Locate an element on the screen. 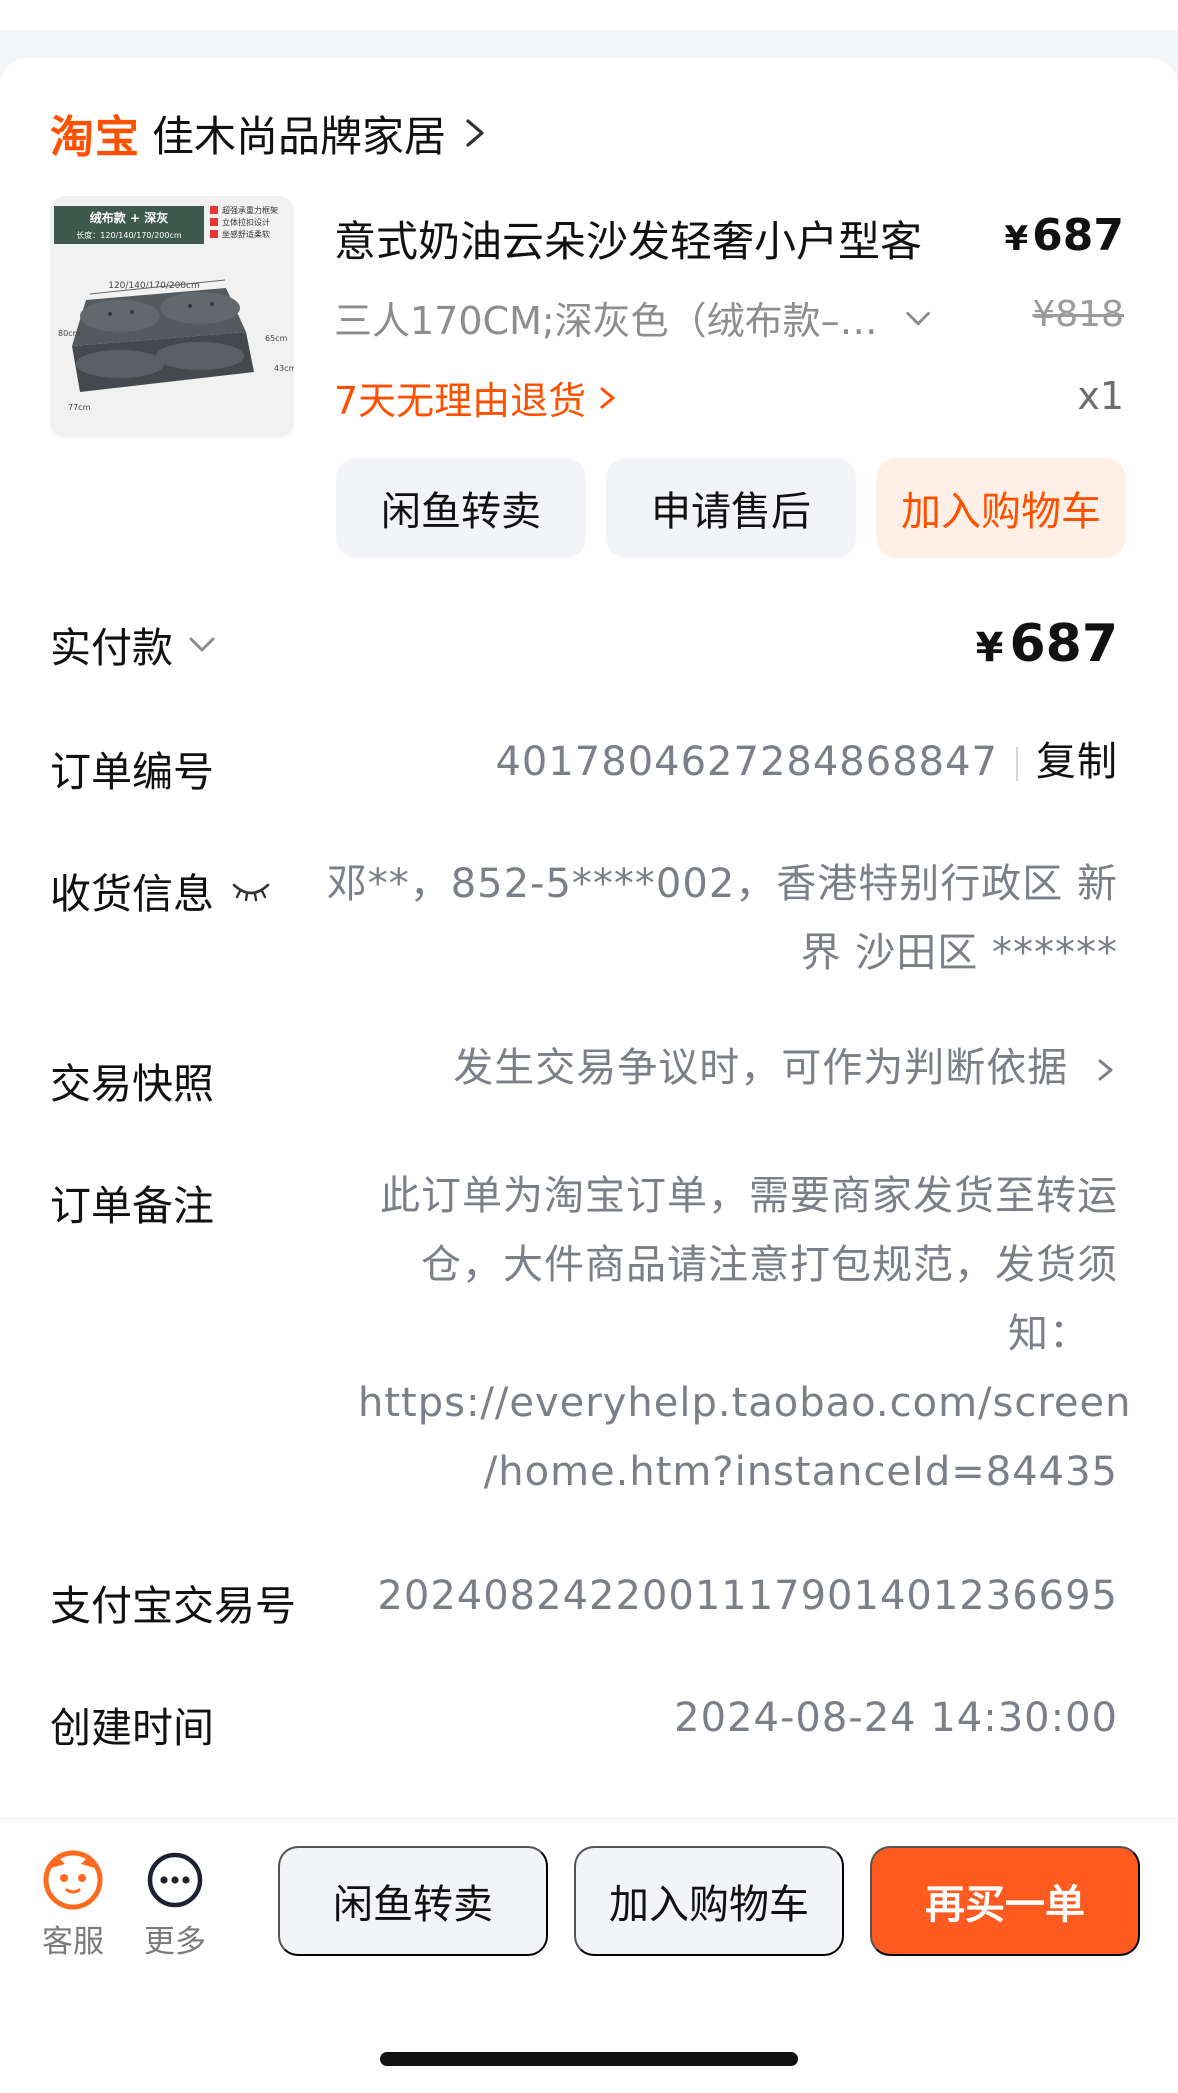 The width and height of the screenshot is (1178, 2093). shipping-line-2: 界 沙田区 ****** is located at coordinates (959, 953).